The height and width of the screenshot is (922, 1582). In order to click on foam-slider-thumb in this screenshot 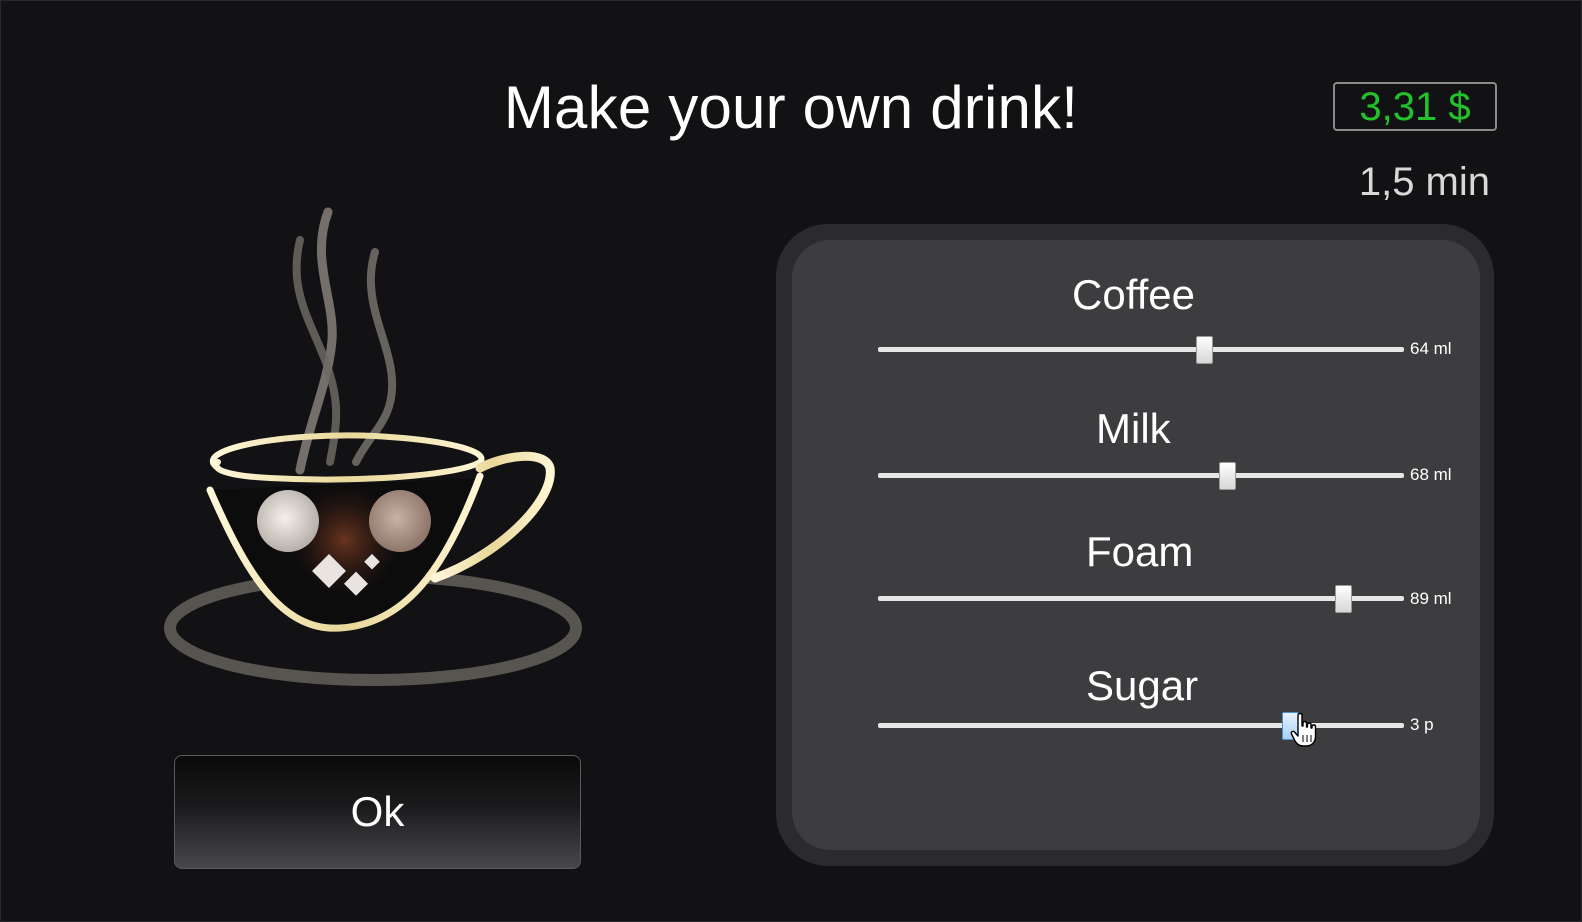, I will do `click(1343, 599)`.